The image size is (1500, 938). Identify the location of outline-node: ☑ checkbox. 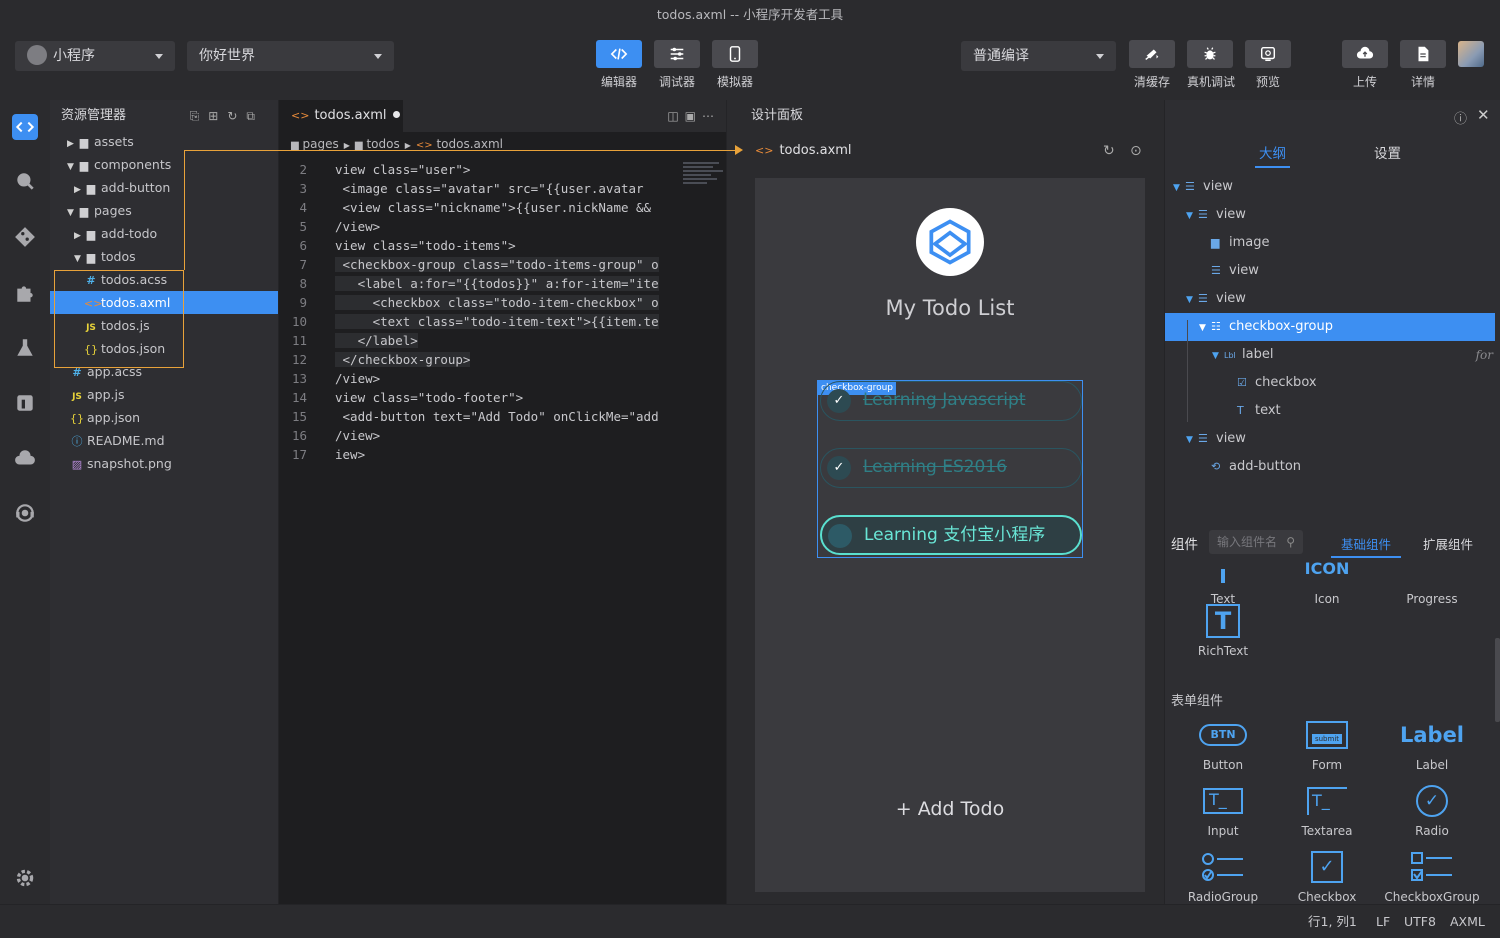
(1332, 383).